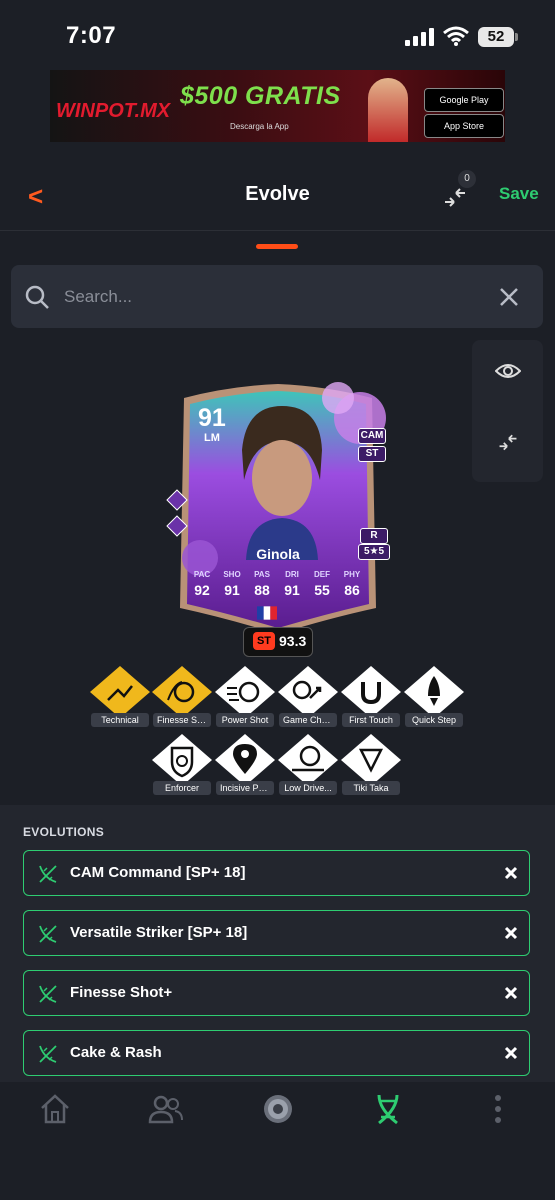 This screenshot has width=555, height=1200. What do you see at coordinates (419, 37) in the screenshot?
I see `signal-icon` at bounding box center [419, 37].